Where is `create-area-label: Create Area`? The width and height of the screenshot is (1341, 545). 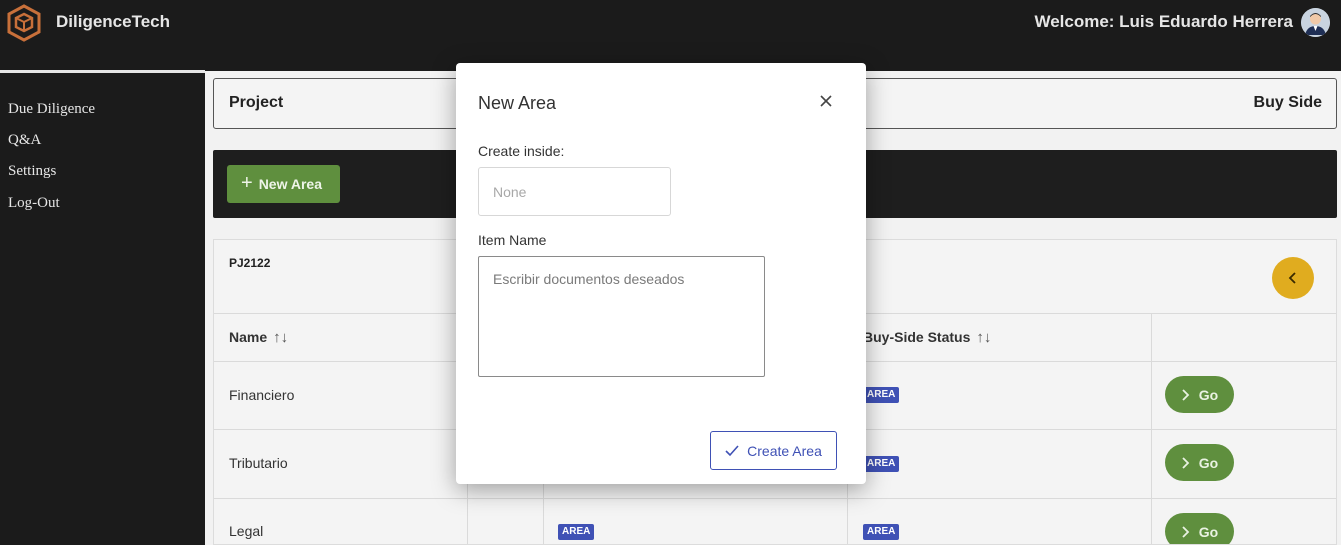 create-area-label: Create Area is located at coordinates (784, 450).